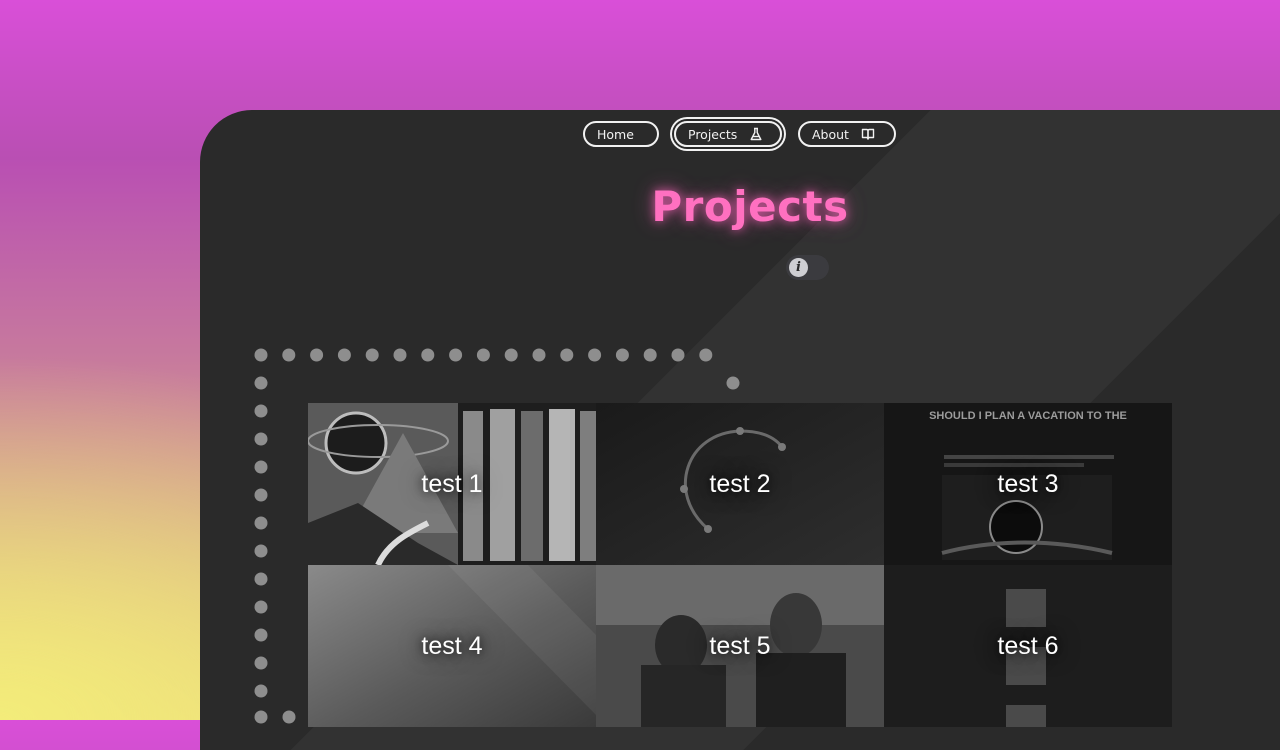  I want to click on project-label-3: test 3, so click(1028, 483).